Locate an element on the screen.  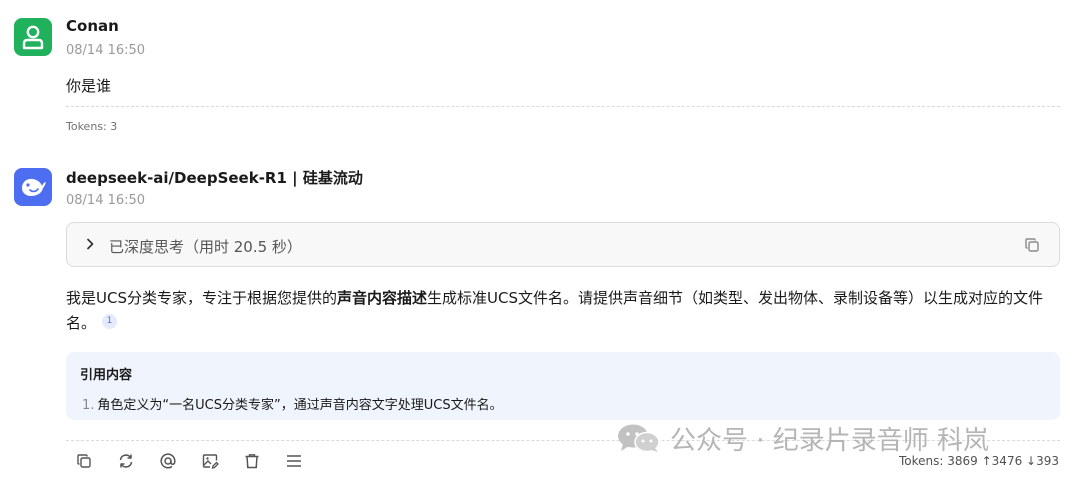
citation-badge: 1 is located at coordinates (110, 321).